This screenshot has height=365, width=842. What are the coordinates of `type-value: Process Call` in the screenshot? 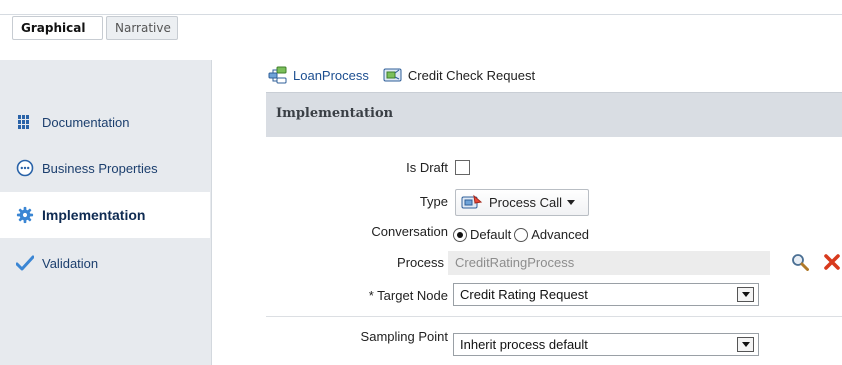 It's located at (525, 202).